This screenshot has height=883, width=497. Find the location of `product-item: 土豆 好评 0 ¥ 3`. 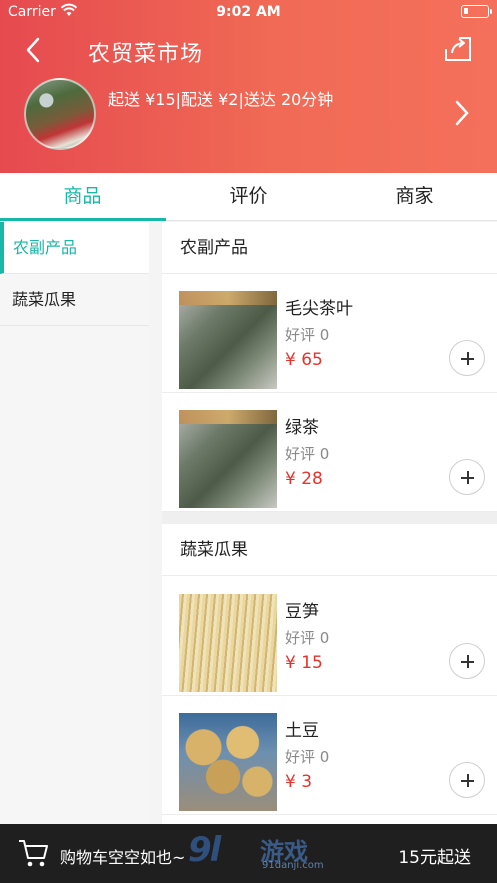

product-item: 土豆 好评 0 ¥ 3 is located at coordinates (329, 755).